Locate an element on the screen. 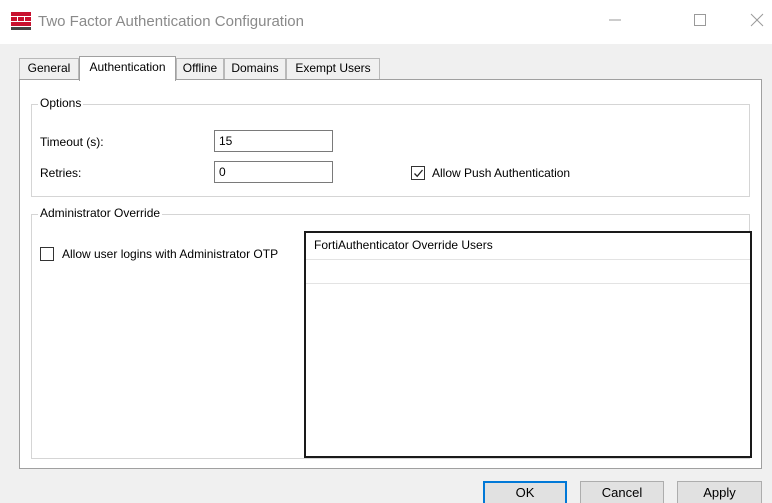  allow-admin-otp-checkbox is located at coordinates (47, 254).